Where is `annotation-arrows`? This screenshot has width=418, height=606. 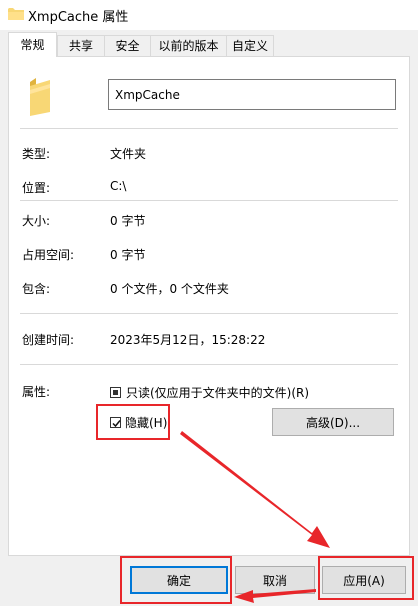
annotation-arrows is located at coordinates (255, 517).